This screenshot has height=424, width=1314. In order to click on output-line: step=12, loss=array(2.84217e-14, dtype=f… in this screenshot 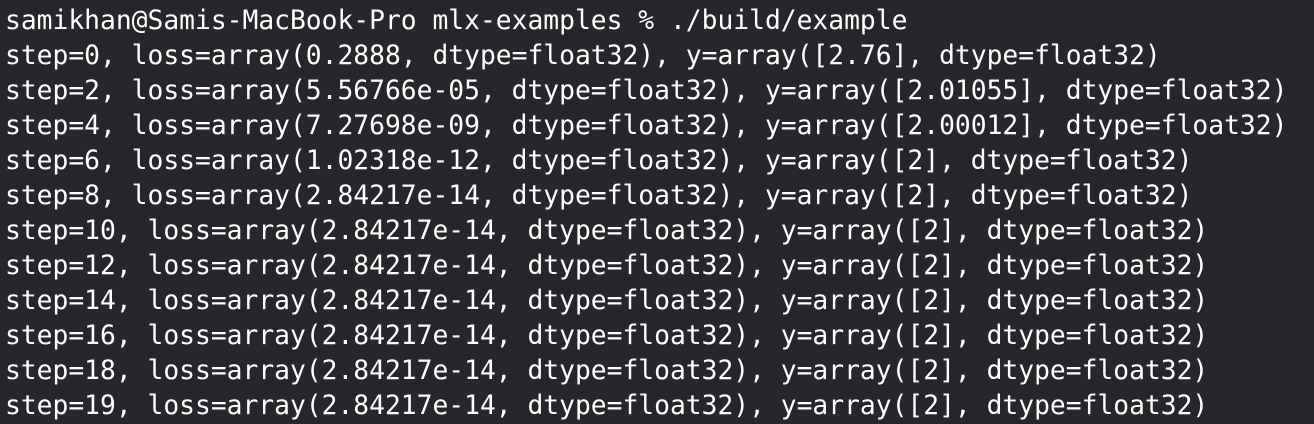, I will do `click(607, 266)`.